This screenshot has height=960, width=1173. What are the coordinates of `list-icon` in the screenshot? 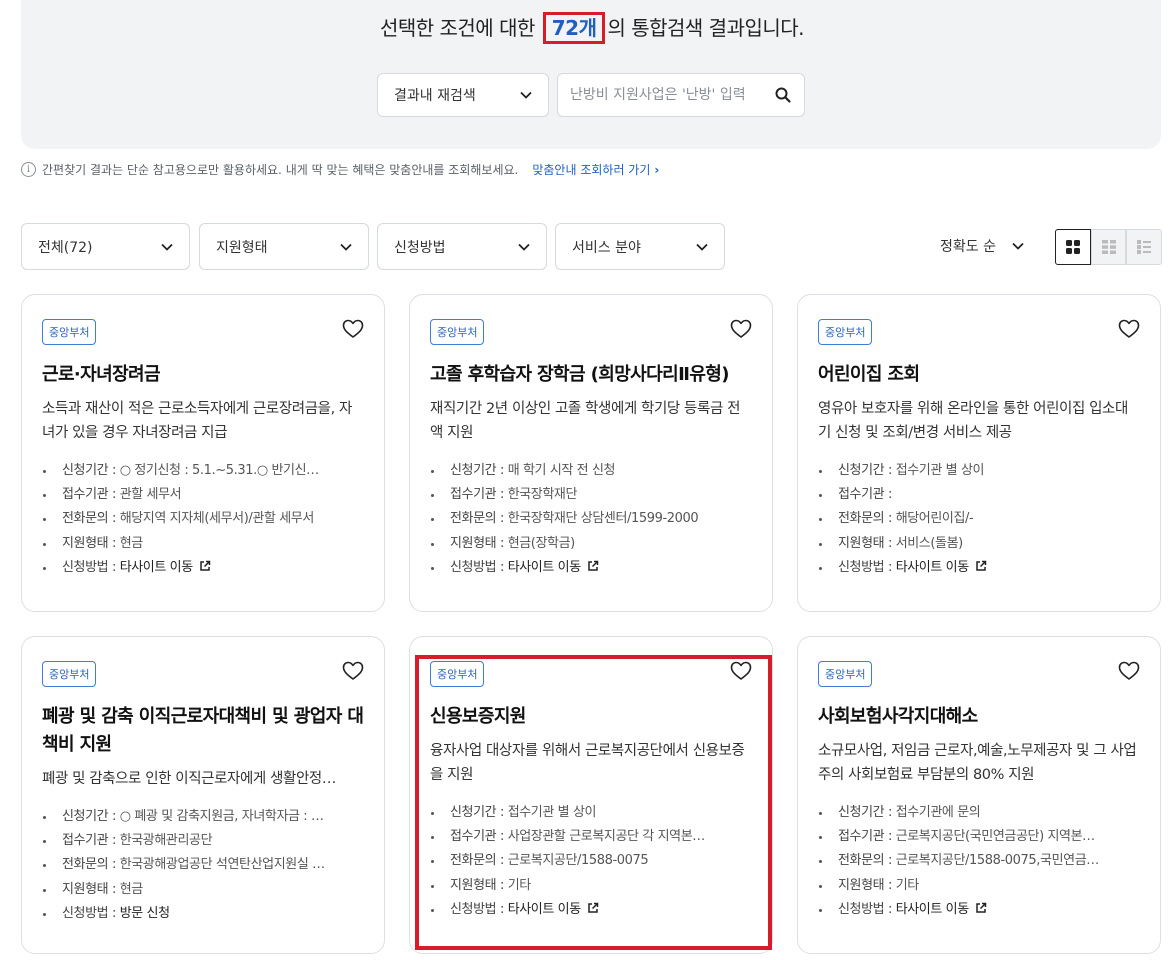 It's located at (1144, 247).